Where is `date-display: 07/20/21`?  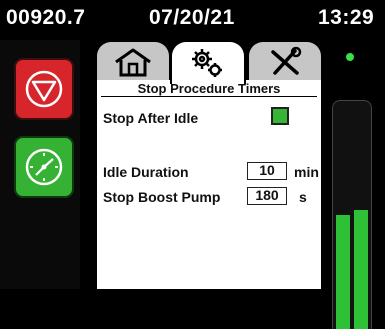 date-display: 07/20/21 is located at coordinates (192, 17).